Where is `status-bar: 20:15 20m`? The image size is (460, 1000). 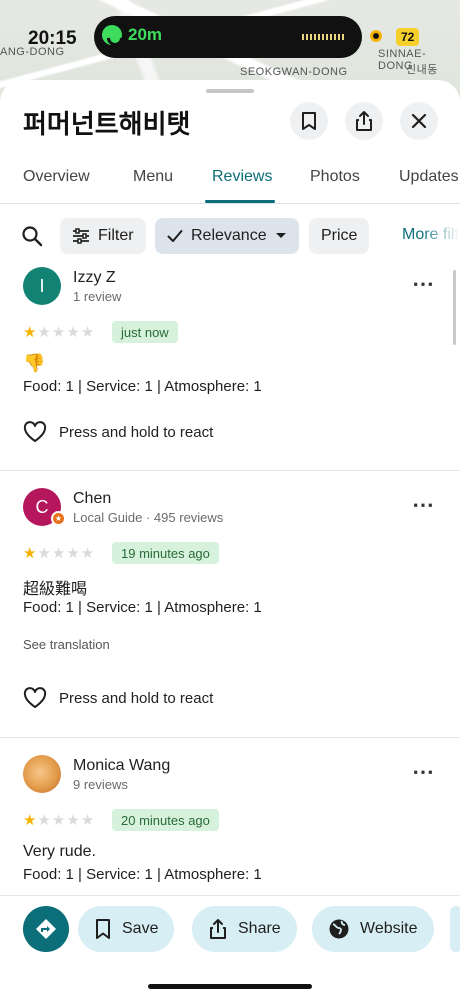 status-bar: 20:15 20m is located at coordinates (230, 37).